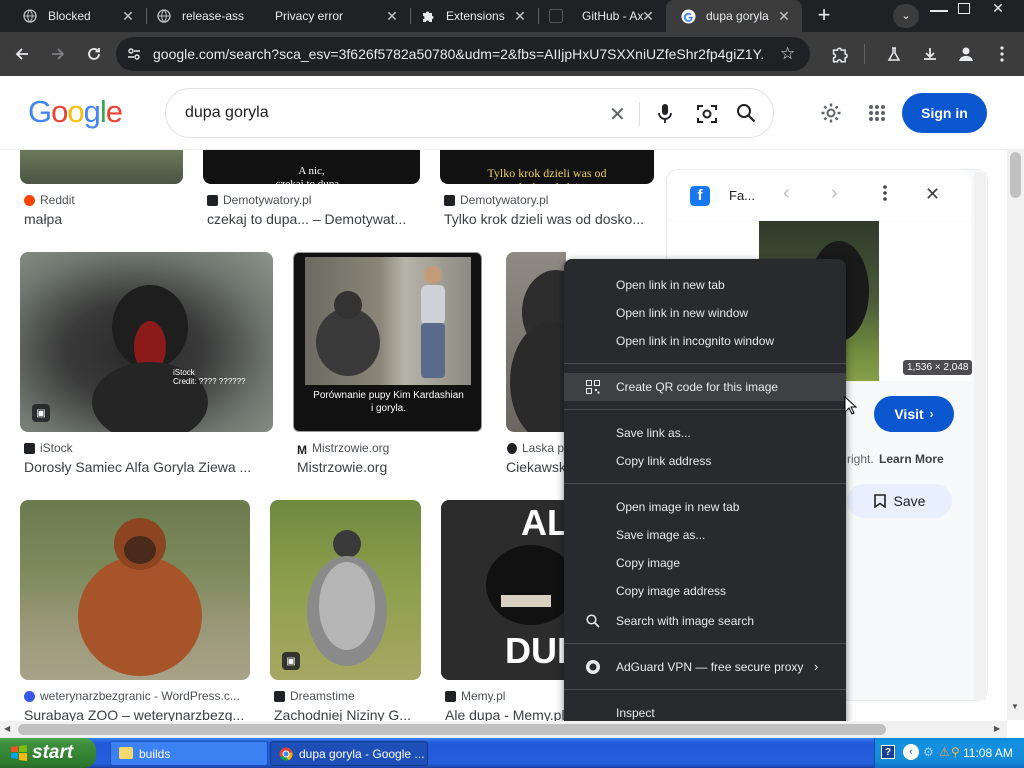  Describe the element at coordinates (834, 193) in the screenshot. I see `next-arrow-icon: ›` at that location.